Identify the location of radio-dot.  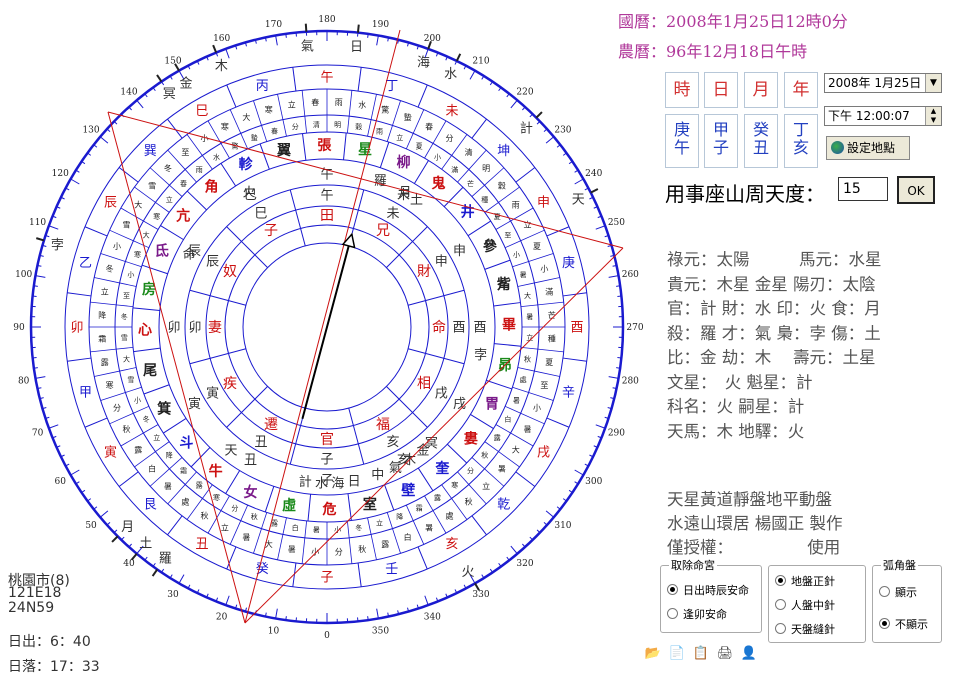
(780, 604).